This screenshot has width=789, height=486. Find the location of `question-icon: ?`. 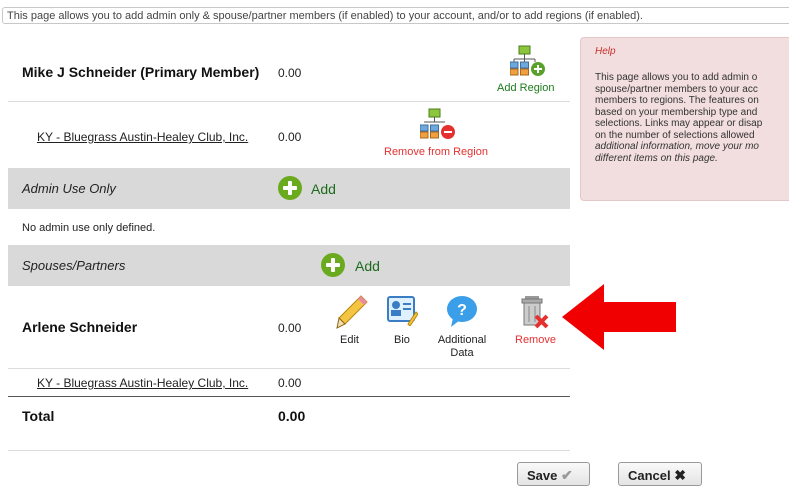

question-icon: ? is located at coordinates (462, 311).